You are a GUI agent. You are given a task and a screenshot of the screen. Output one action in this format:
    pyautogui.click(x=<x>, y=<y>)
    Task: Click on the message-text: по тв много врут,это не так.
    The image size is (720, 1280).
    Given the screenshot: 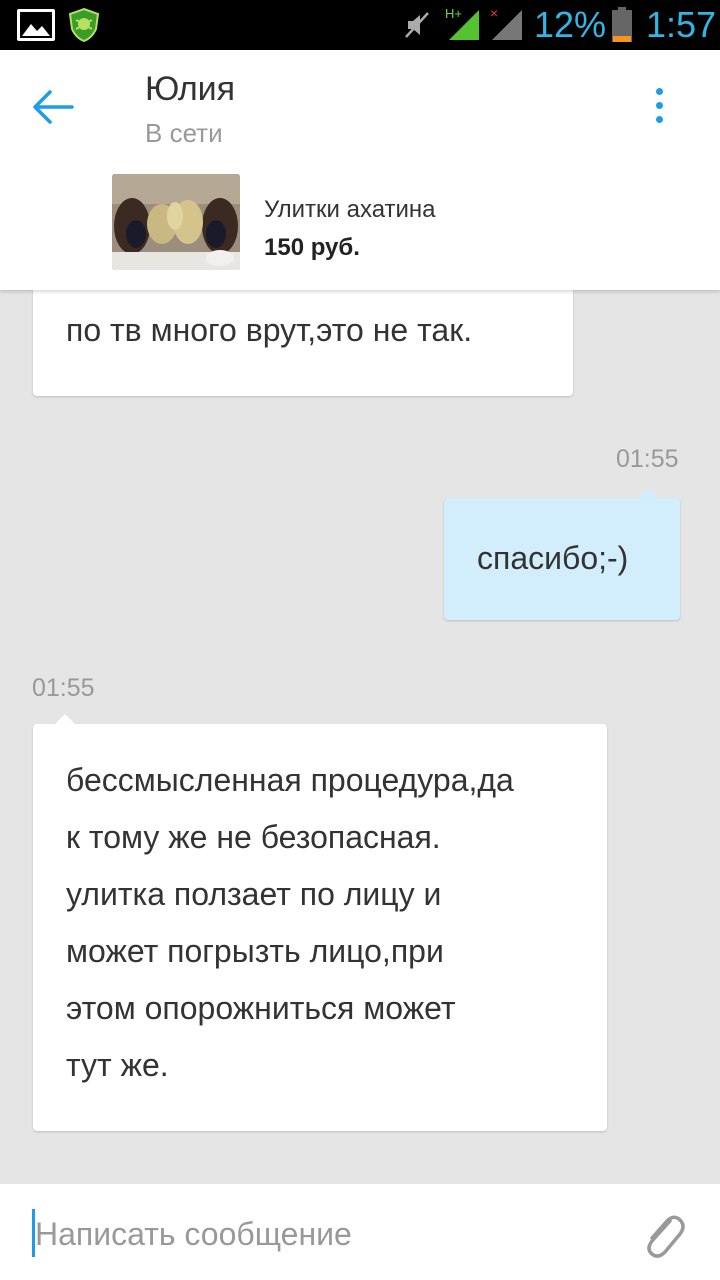 What is the action you would take?
    pyautogui.click(x=269, y=330)
    